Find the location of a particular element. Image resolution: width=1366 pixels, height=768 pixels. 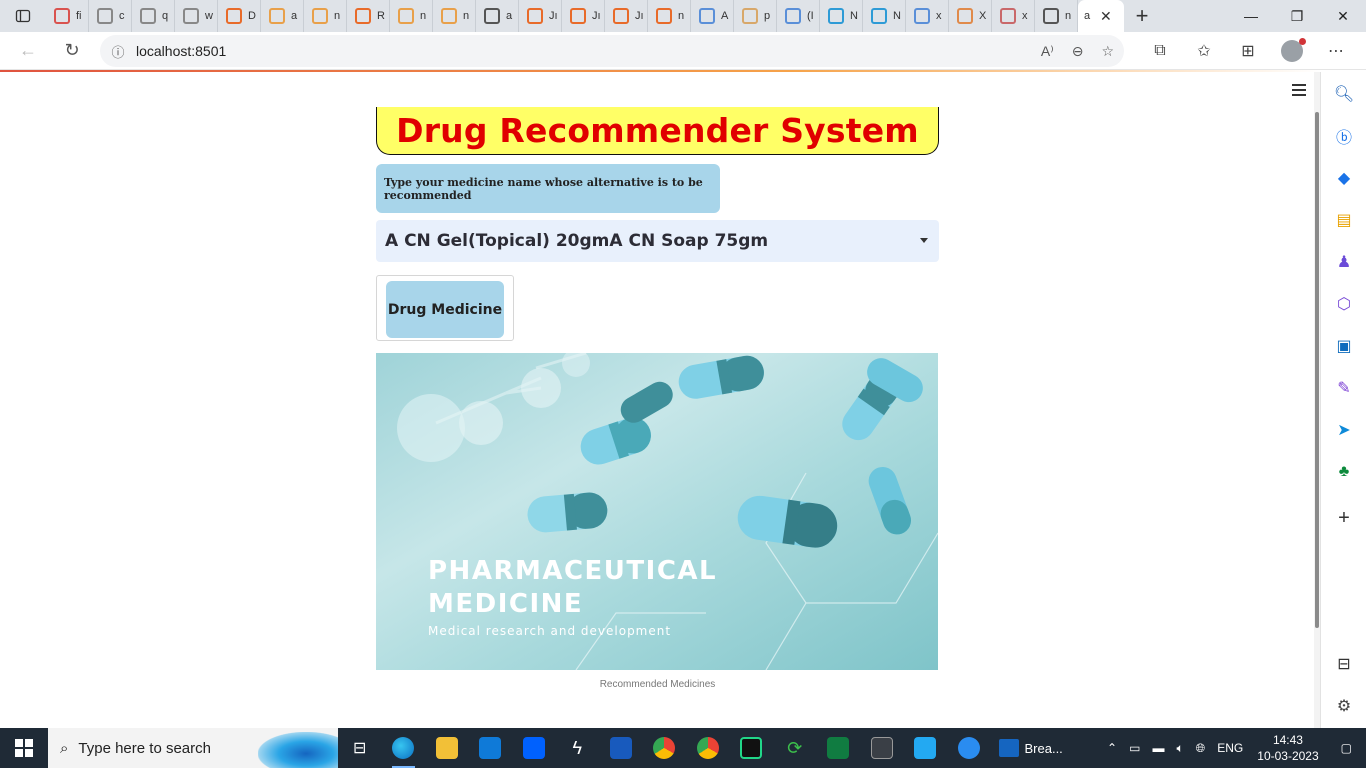

add-sidebar-app-icon: + is located at coordinates (1344, 518).